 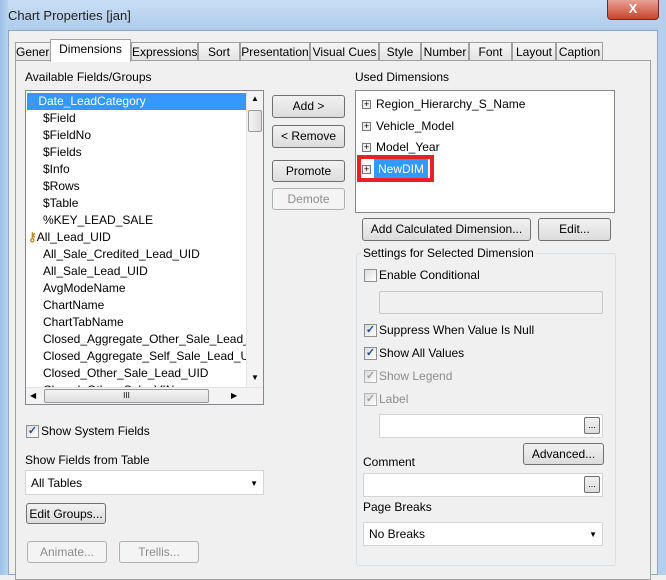 What do you see at coordinates (344, 51) in the screenshot?
I see `tab-visual-cues: Visual Cues` at bounding box center [344, 51].